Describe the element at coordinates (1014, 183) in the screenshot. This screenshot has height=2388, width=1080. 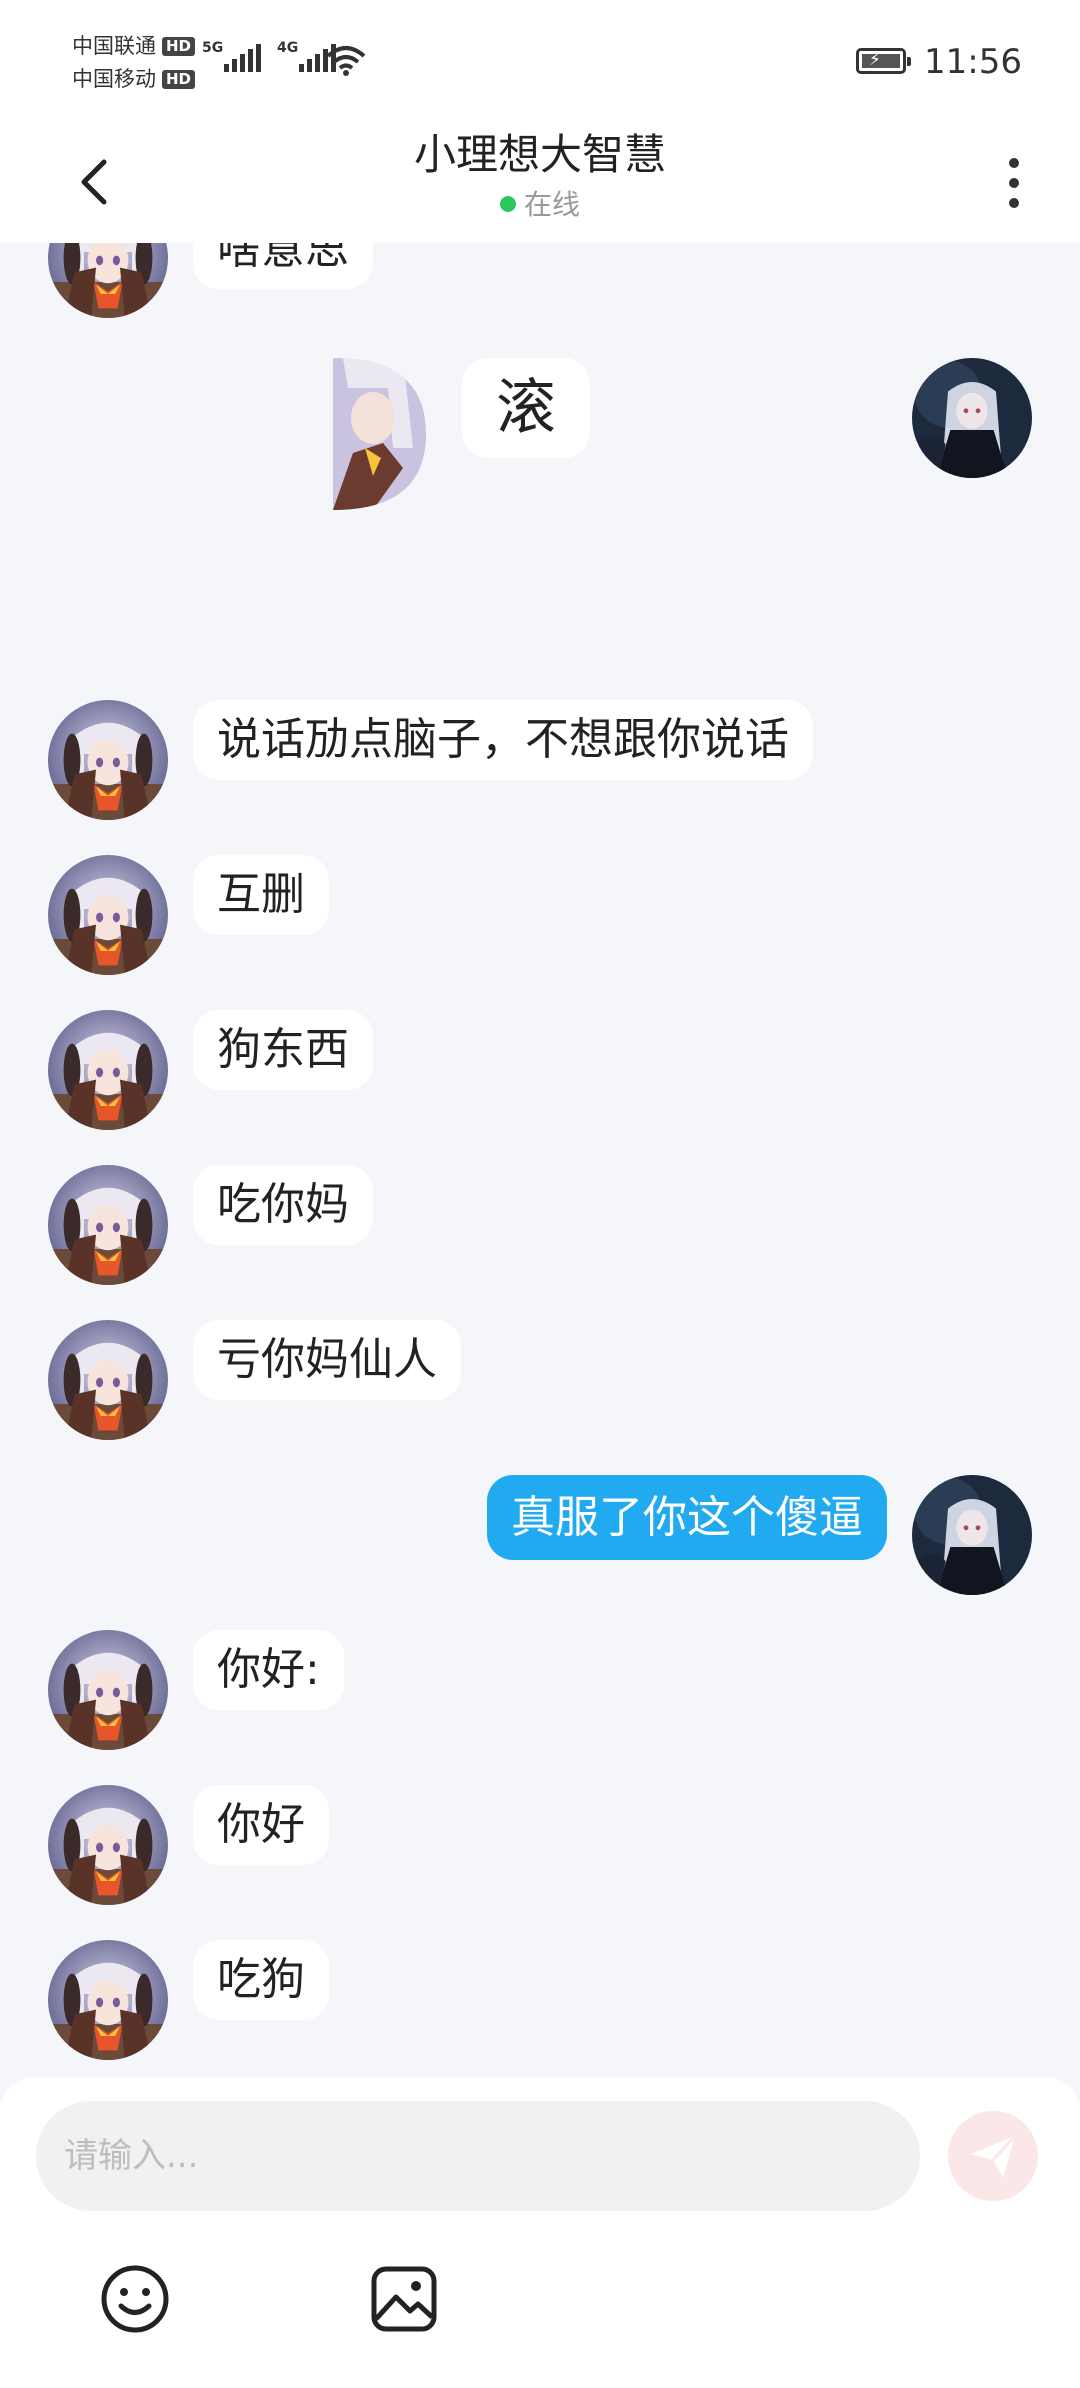
I see `more-options-button` at that location.